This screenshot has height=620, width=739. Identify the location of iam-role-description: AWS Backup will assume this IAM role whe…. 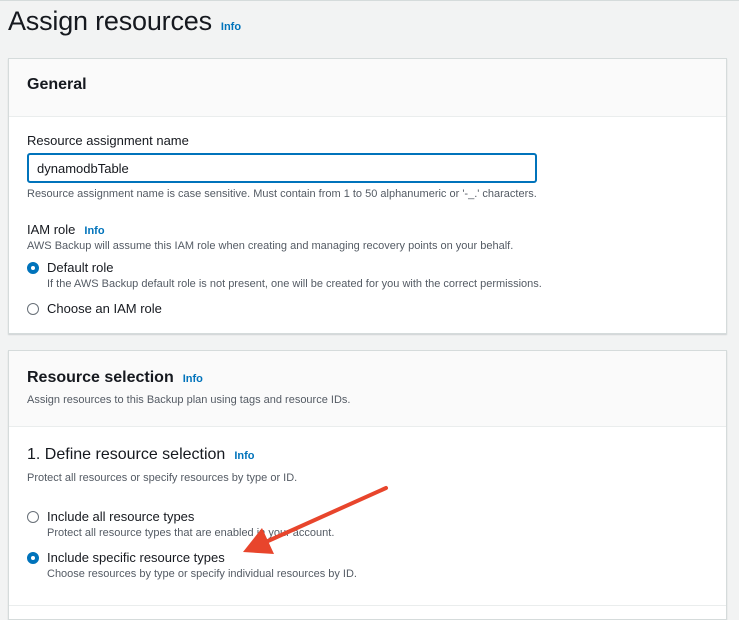
(270, 246).